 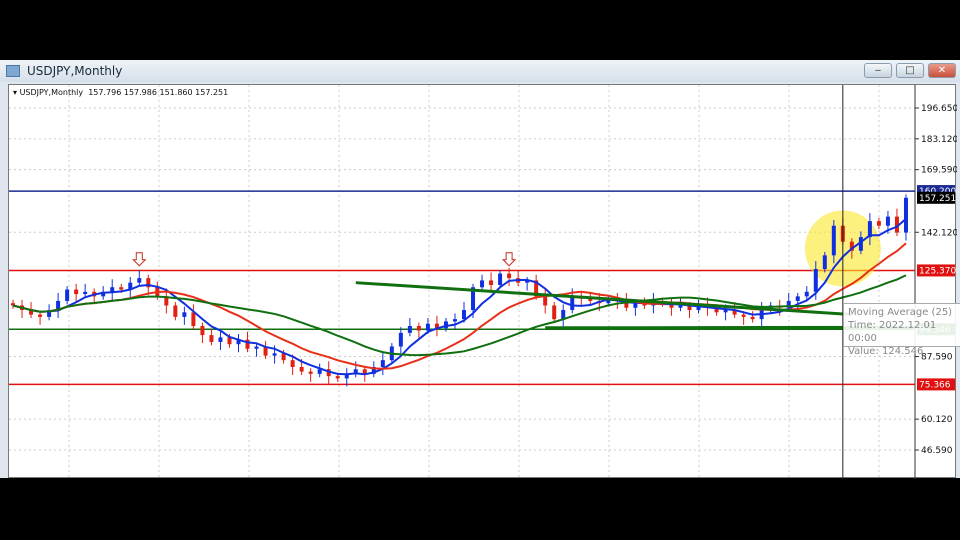 What do you see at coordinates (939, 140) in the screenshot?
I see `axis-tick-label: 183.120` at bounding box center [939, 140].